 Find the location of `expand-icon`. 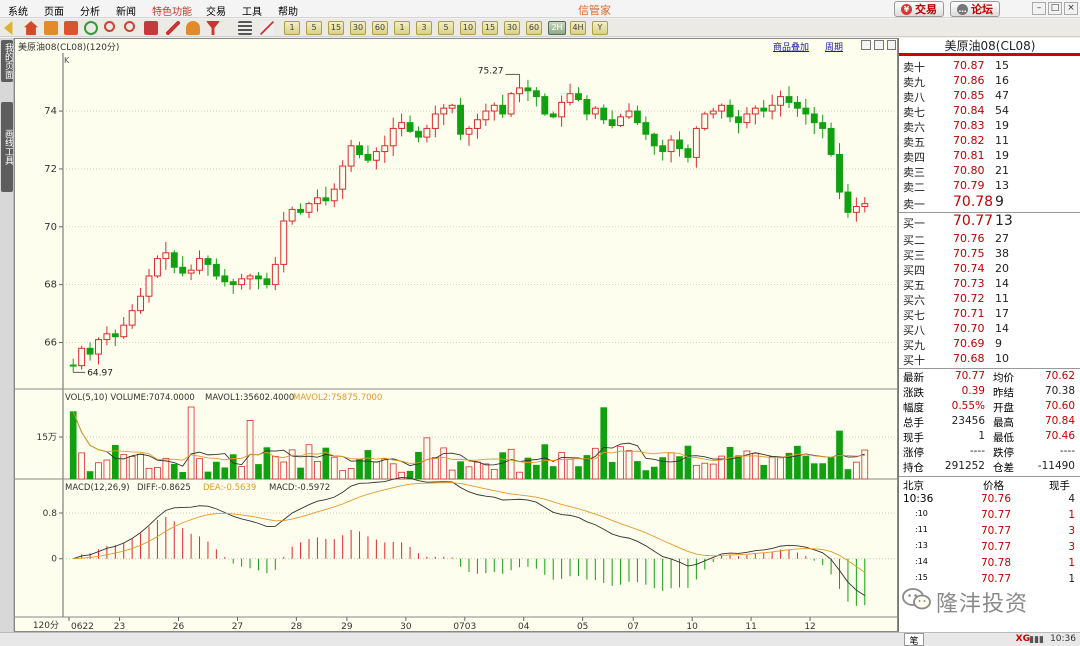

expand-icon is located at coordinates (866, 45).